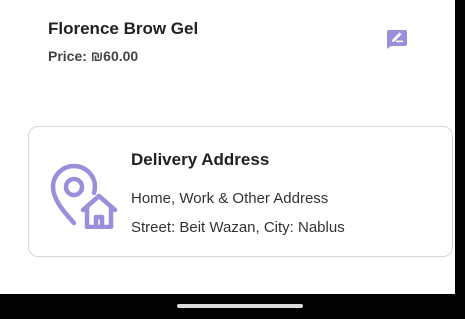 Image resolution: width=465 pixels, height=319 pixels. What do you see at coordinates (93, 56) in the screenshot?
I see `product-price: Price: ₪60.00` at bounding box center [93, 56].